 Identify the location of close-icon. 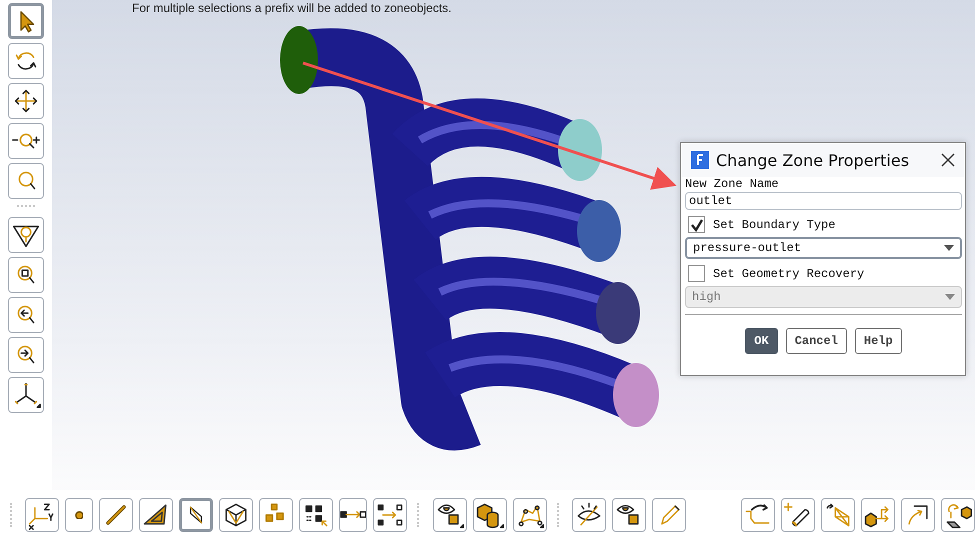
(948, 160).